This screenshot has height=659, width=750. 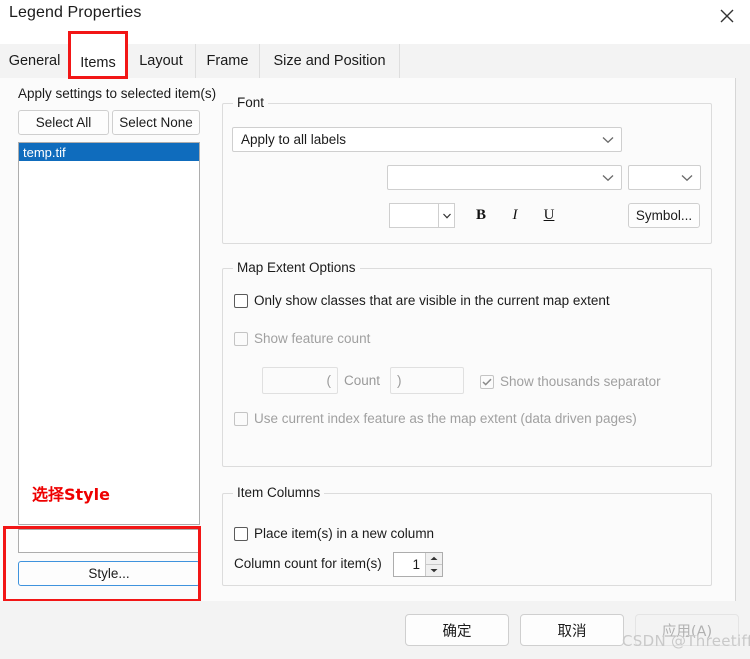 What do you see at coordinates (504, 177) in the screenshot?
I see `font-name-dropdown` at bounding box center [504, 177].